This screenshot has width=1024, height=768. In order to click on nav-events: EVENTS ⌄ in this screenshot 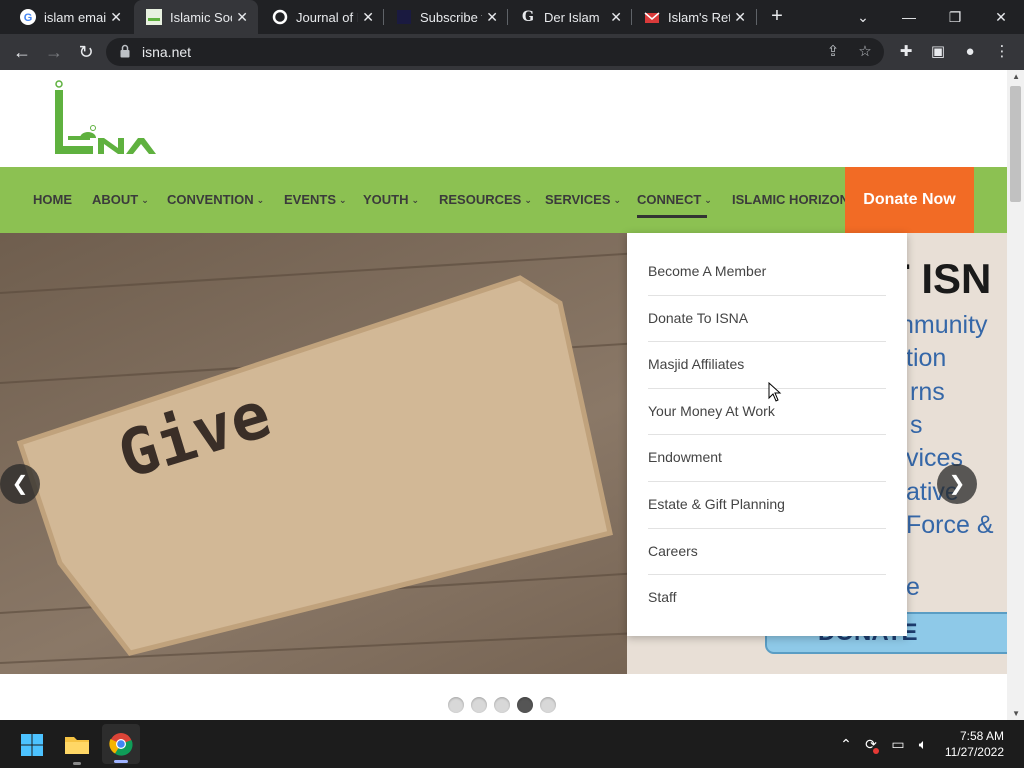, I will do `click(315, 200)`.